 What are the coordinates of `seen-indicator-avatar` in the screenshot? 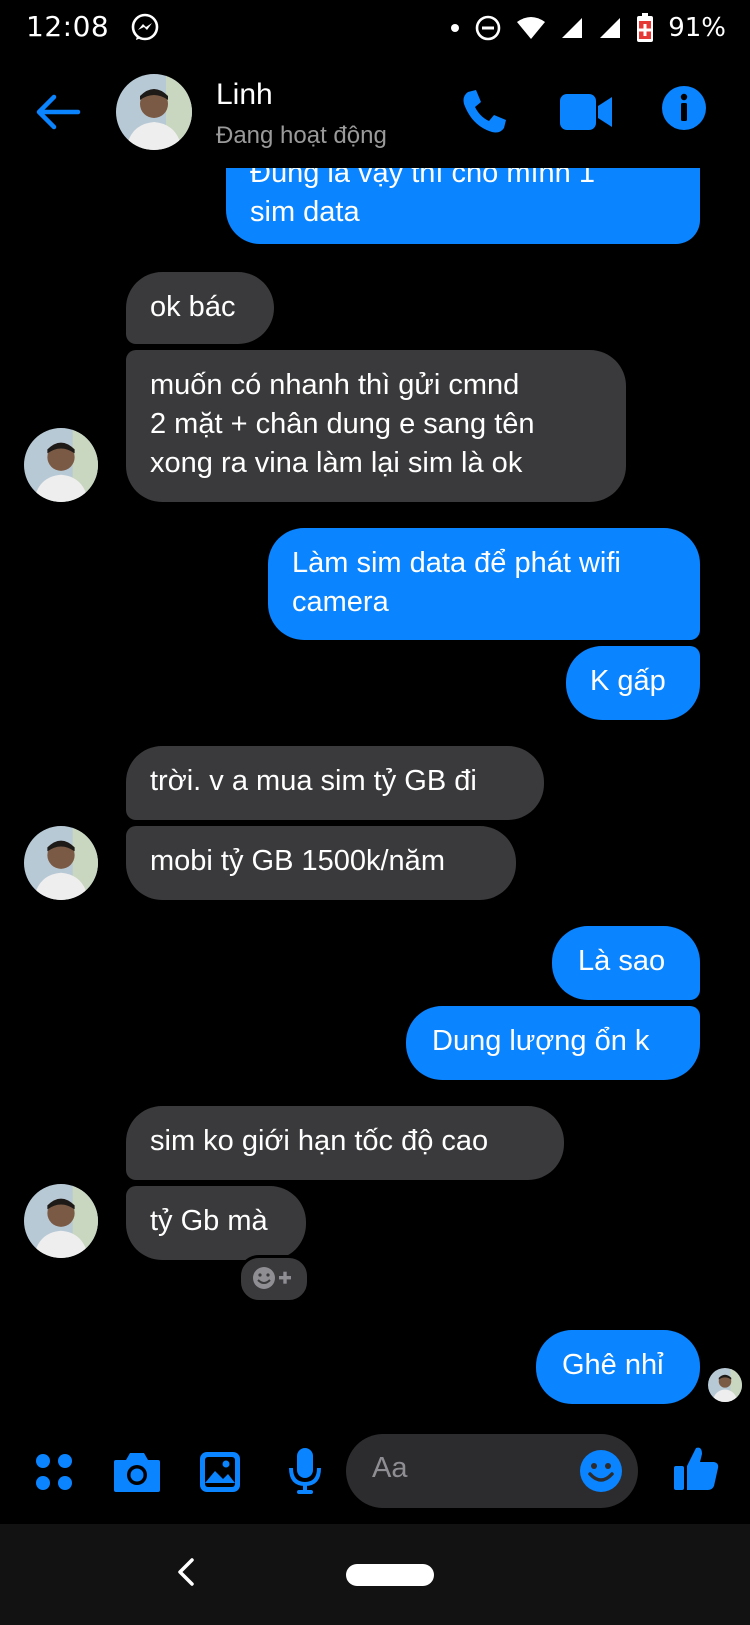 It's located at (725, 1385).